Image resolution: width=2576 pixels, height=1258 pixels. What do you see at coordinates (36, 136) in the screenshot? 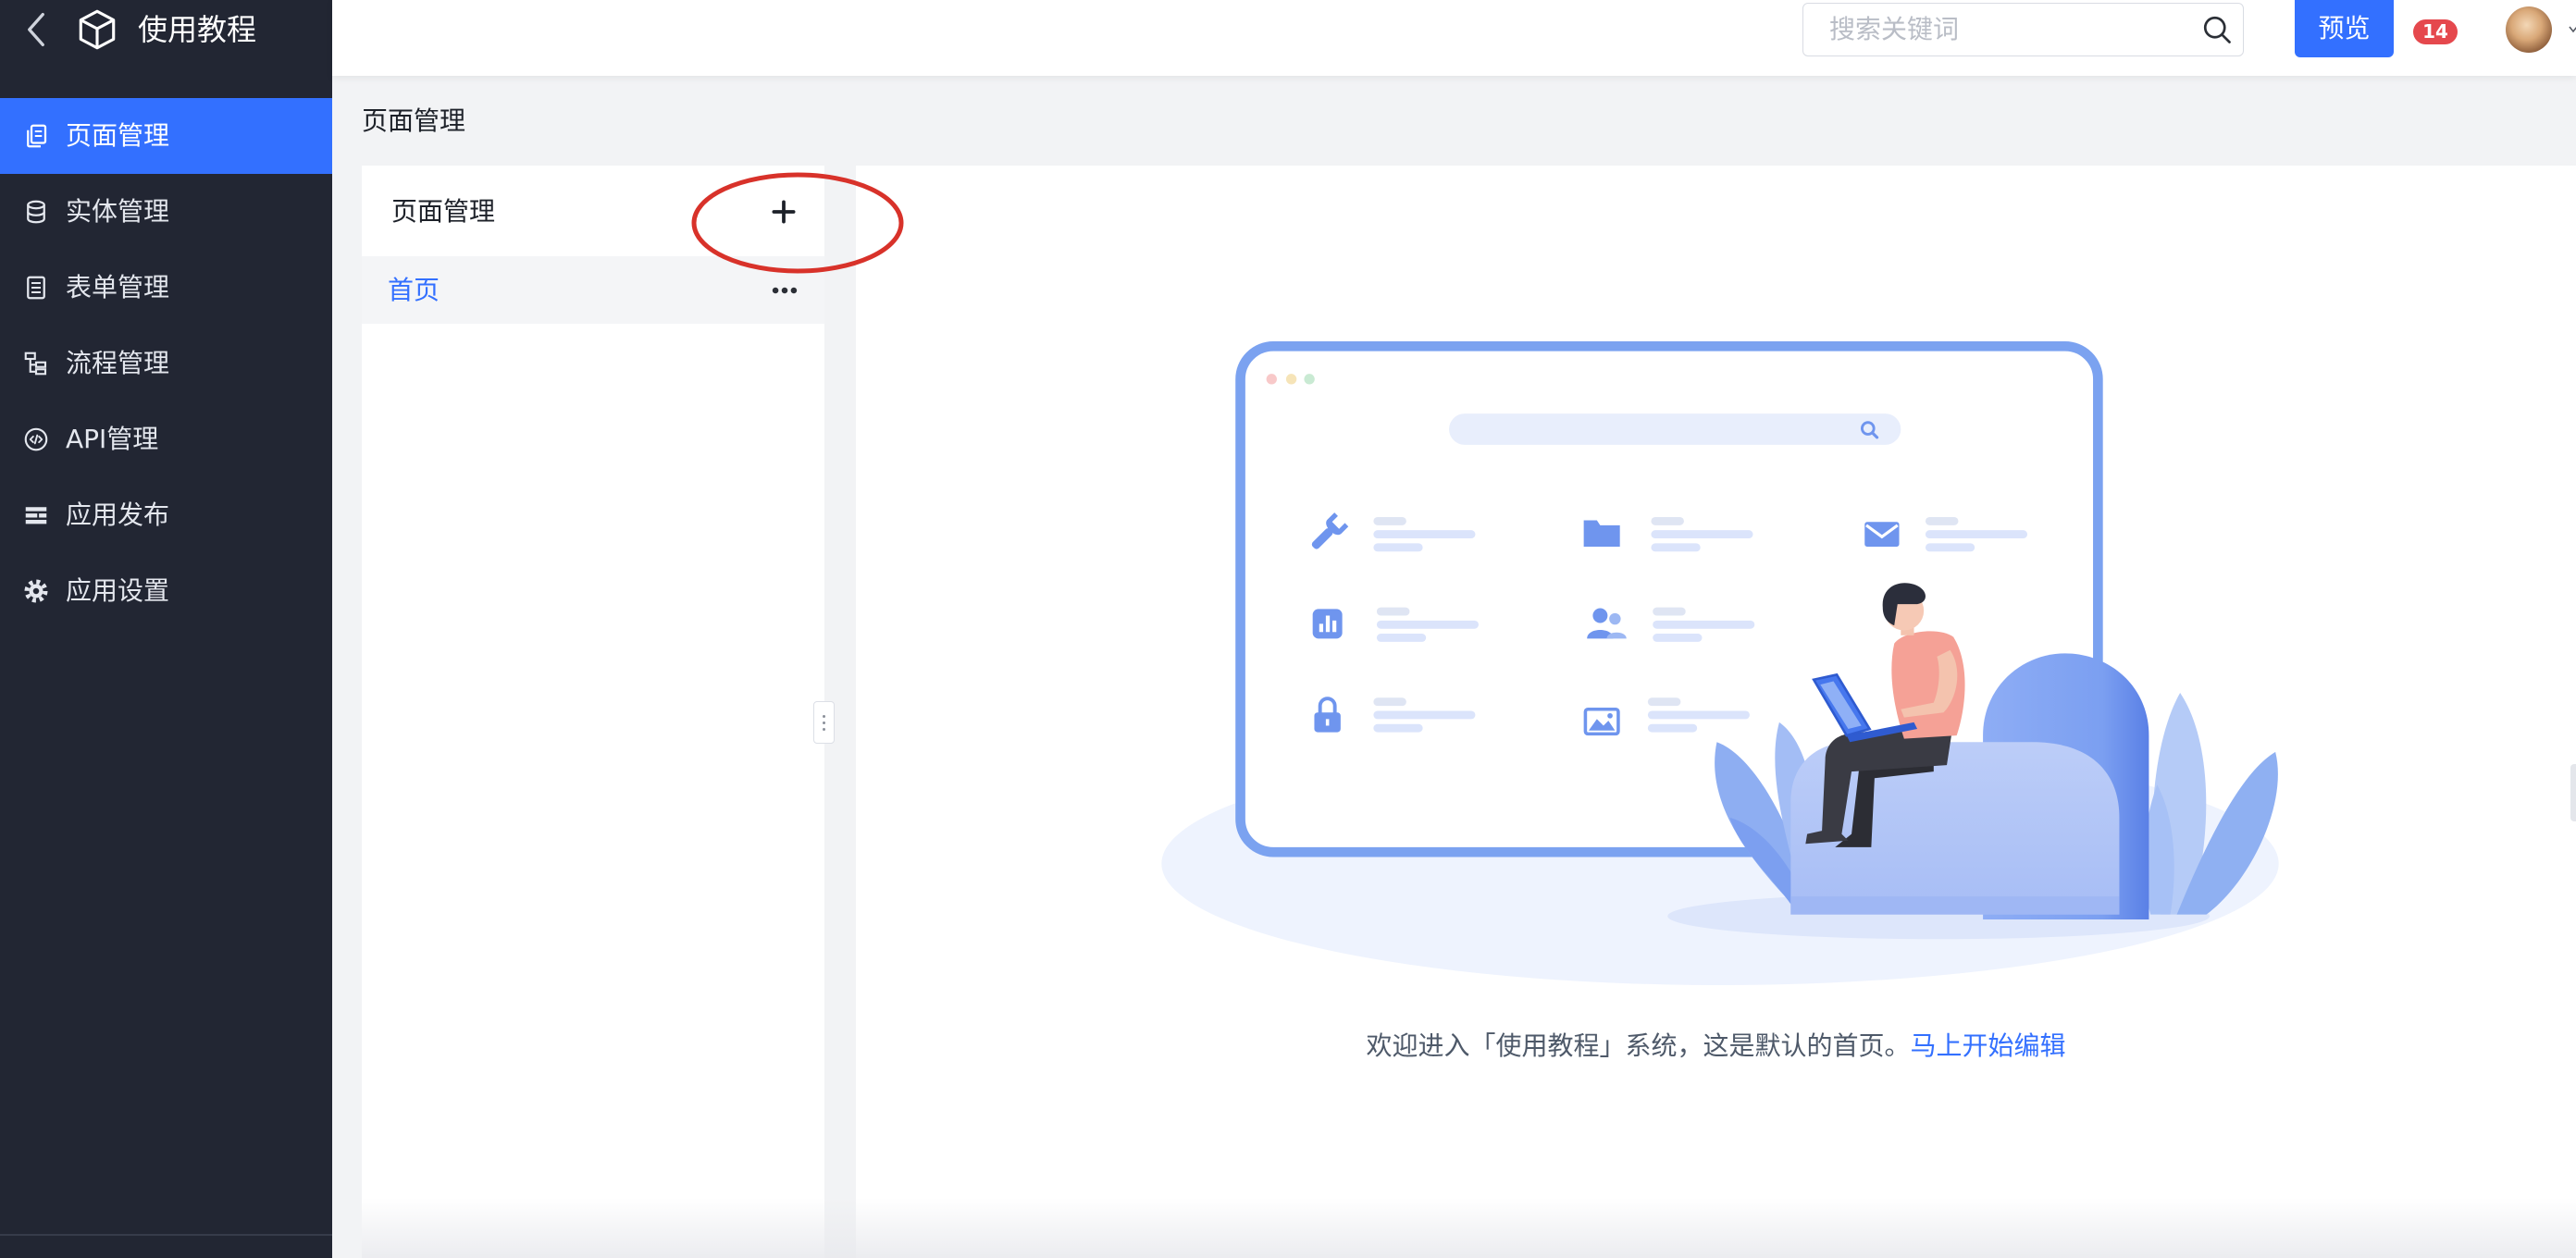
I see `pages-icon` at bounding box center [36, 136].